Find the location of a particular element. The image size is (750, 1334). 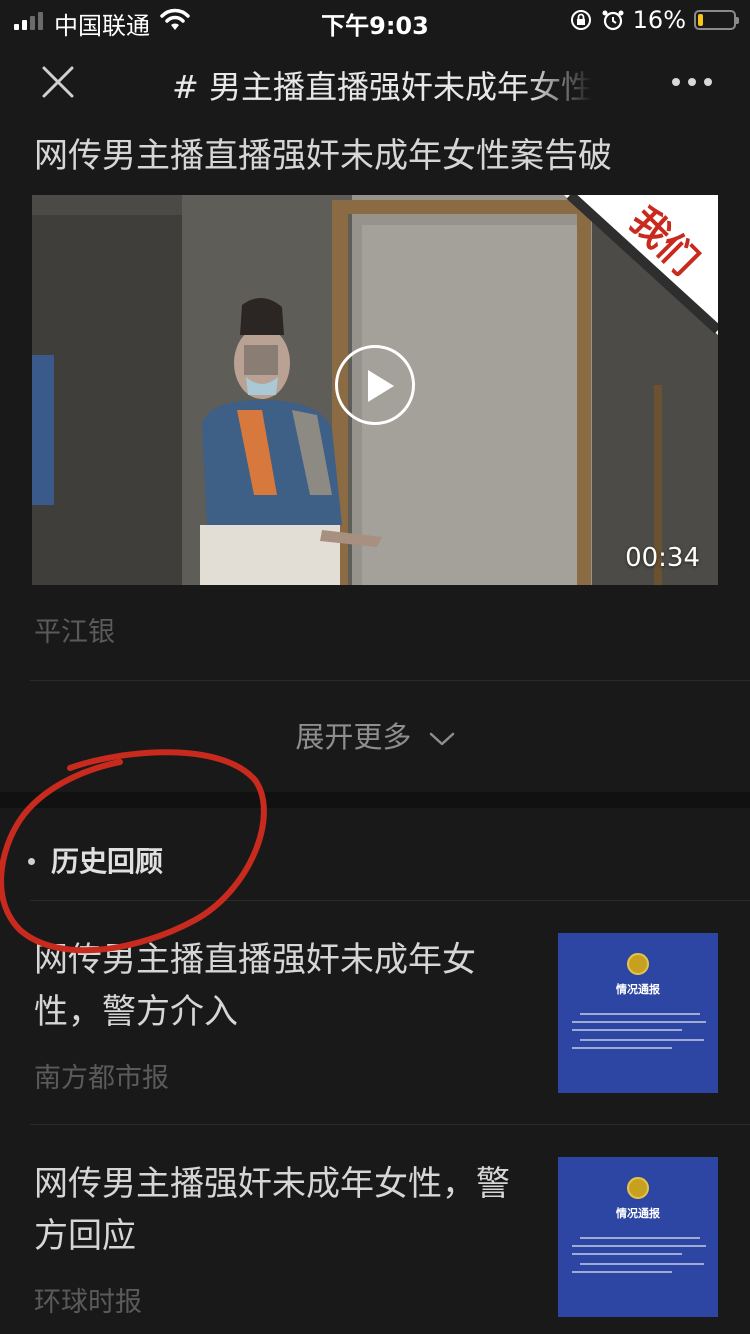

article-headline: 网传男主播直播强奸未成年女性案告破 is located at coordinates (323, 152).